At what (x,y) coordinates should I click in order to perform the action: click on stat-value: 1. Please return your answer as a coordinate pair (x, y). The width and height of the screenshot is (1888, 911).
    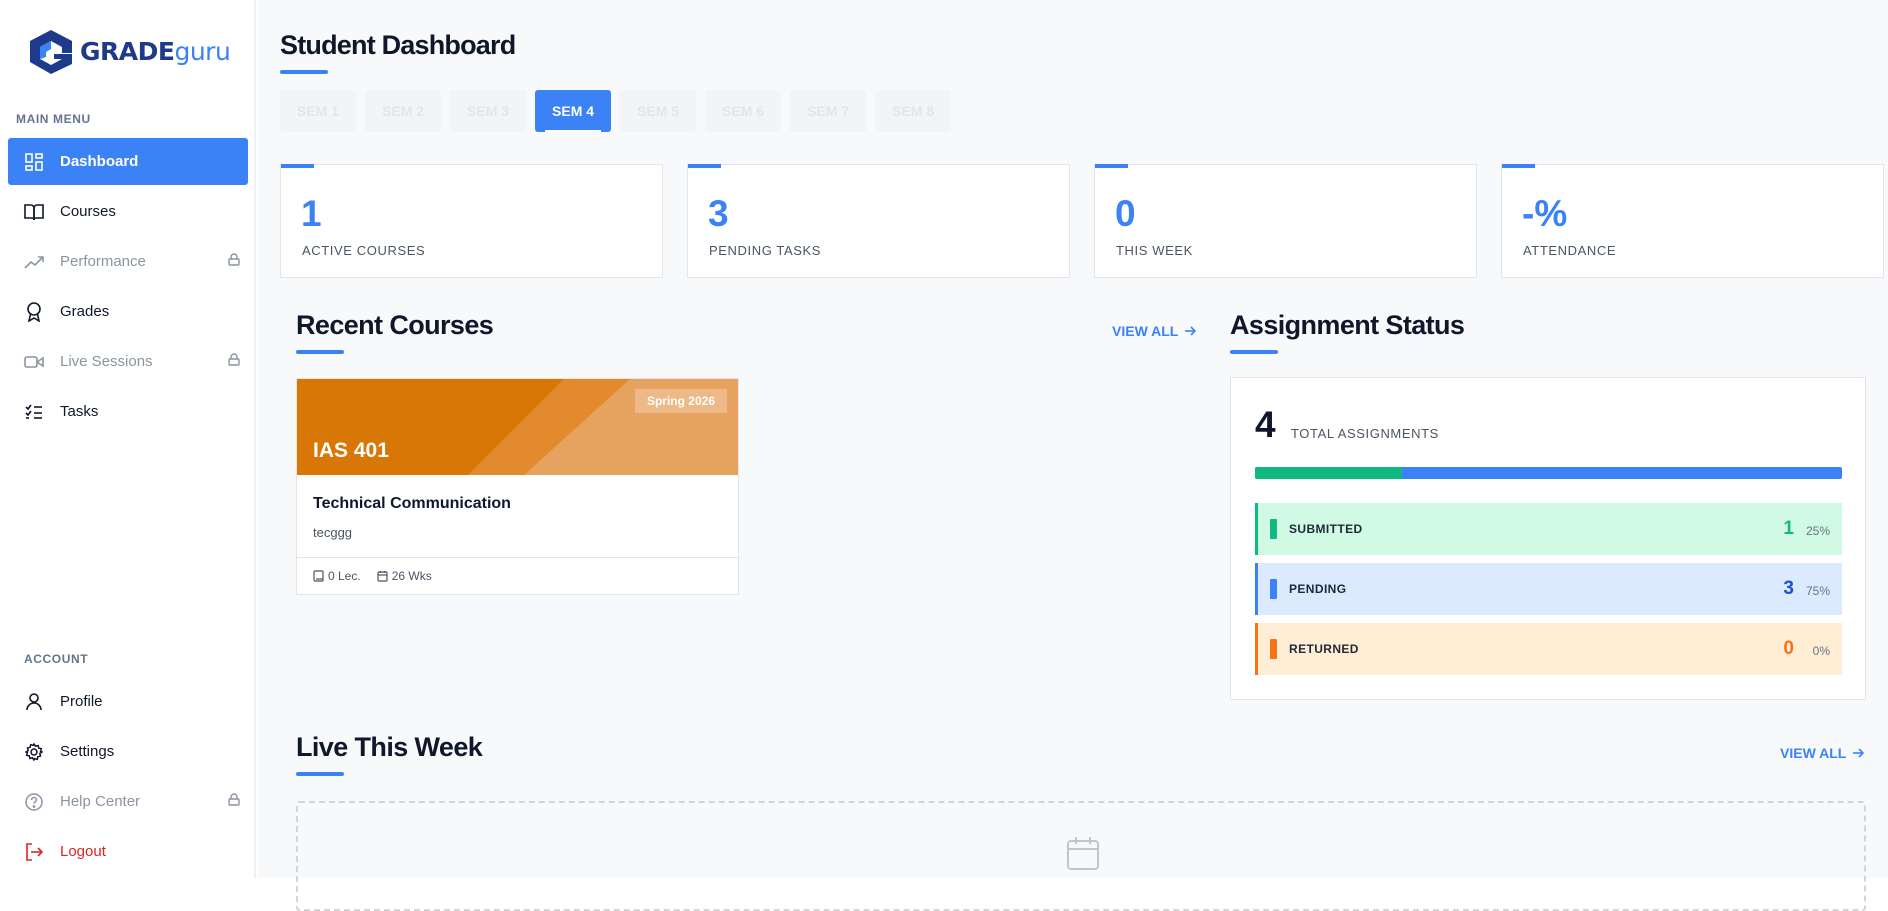
    Looking at the image, I should click on (311, 213).